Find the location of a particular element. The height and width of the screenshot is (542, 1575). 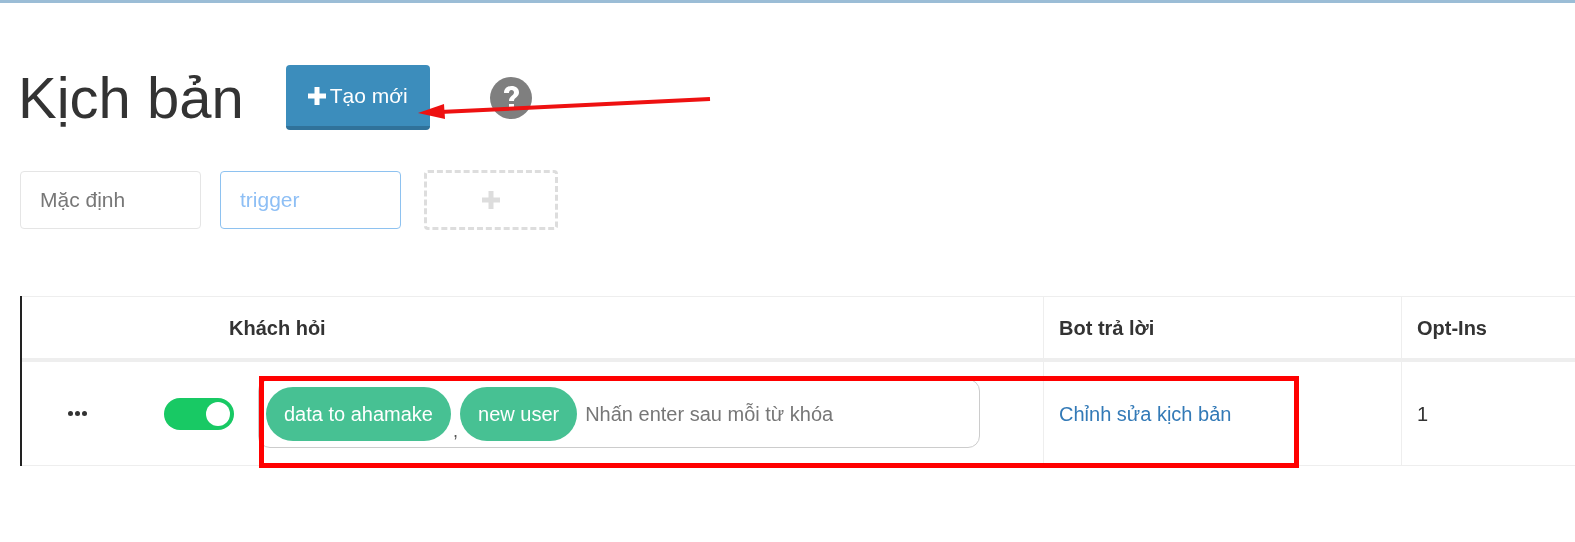

edit-script-link: Chỉnh sửa kịch bản is located at coordinates (1145, 413).